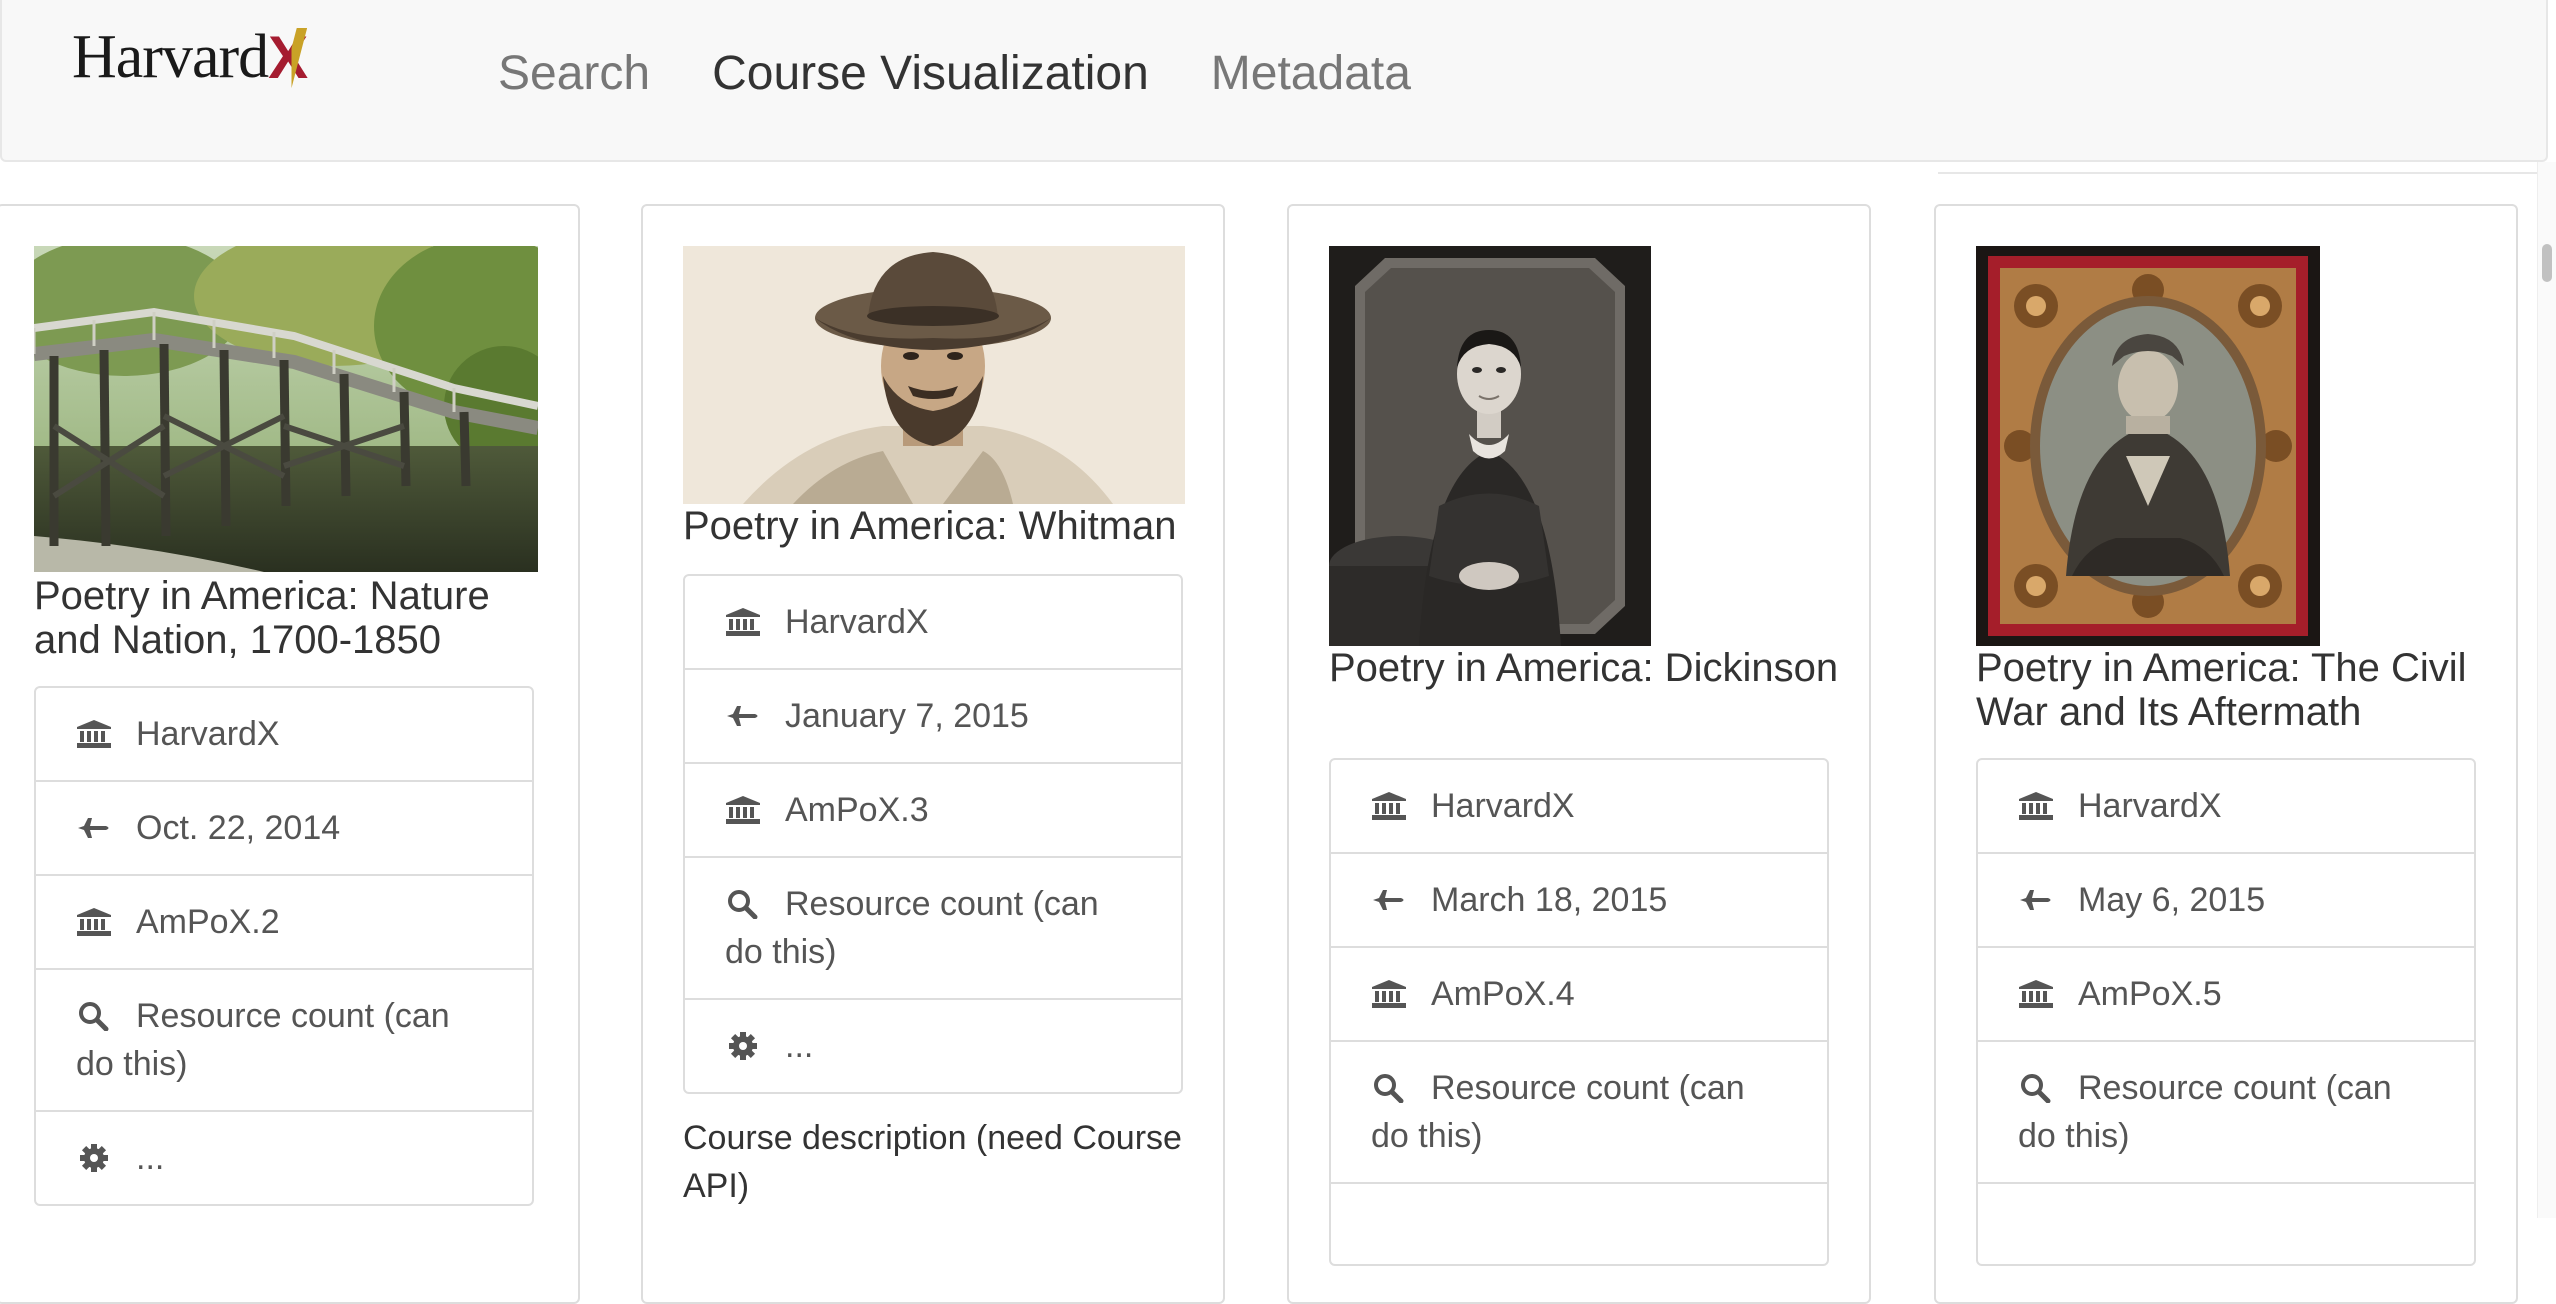 Image resolution: width=2556 pixels, height=1304 pixels. I want to click on nav-course-visualization-link: Course Visualization, so click(930, 74).